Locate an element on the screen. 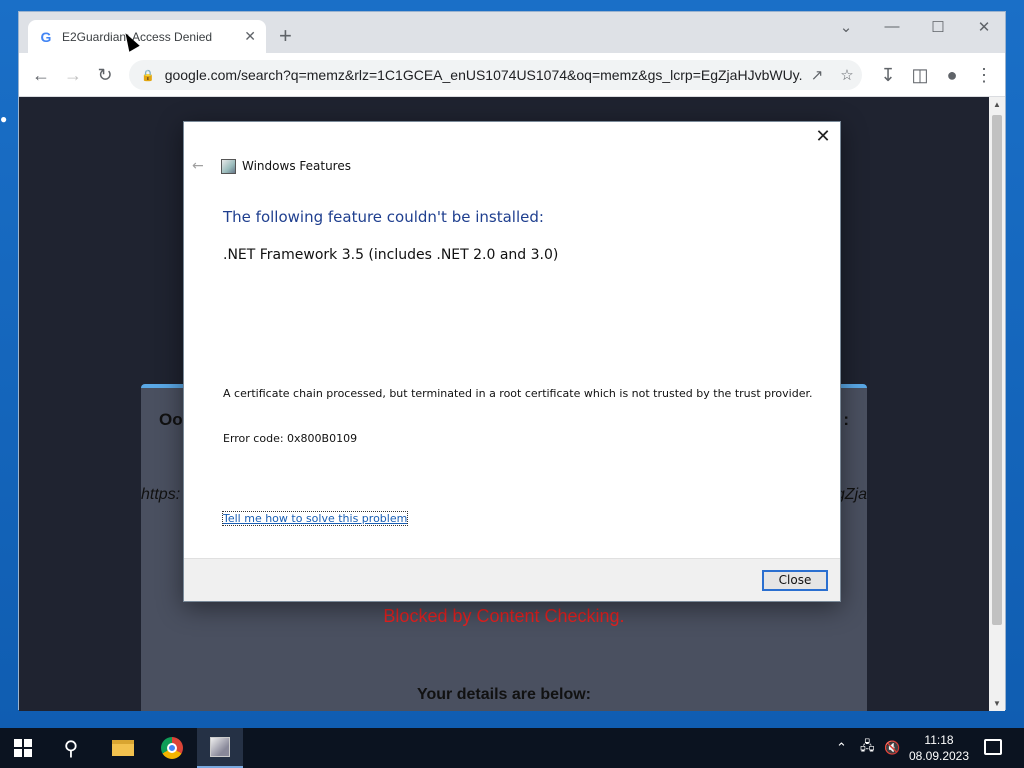  download-icon: ↧ is located at coordinates (888, 75).